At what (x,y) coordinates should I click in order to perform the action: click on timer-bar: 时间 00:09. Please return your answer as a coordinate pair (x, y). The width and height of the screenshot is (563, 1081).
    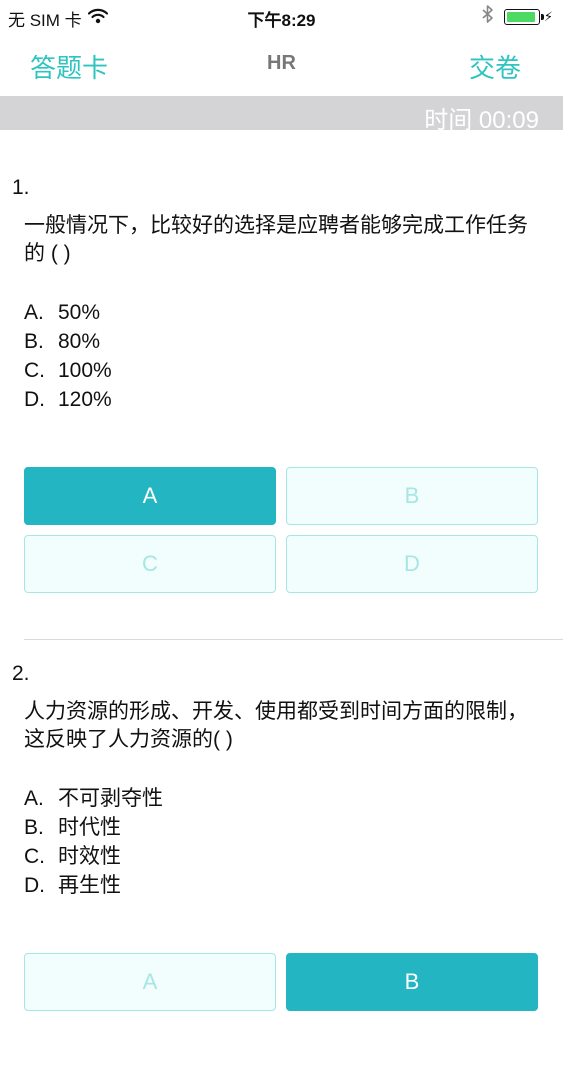
    Looking at the image, I should click on (281, 115).